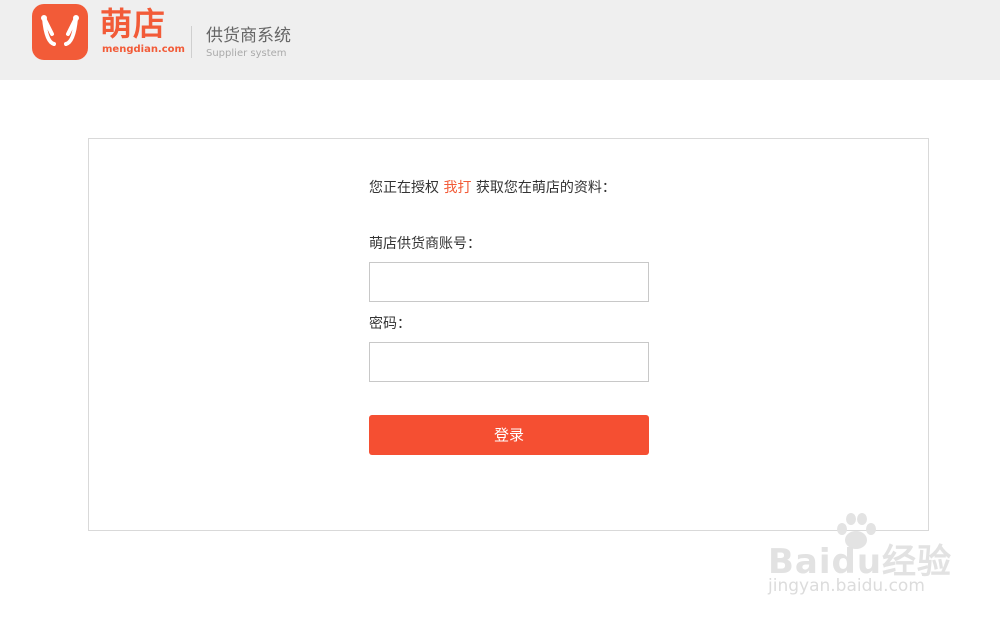 The height and width of the screenshot is (622, 1000). I want to click on auth-prefix: 您正在授权, so click(404, 188).